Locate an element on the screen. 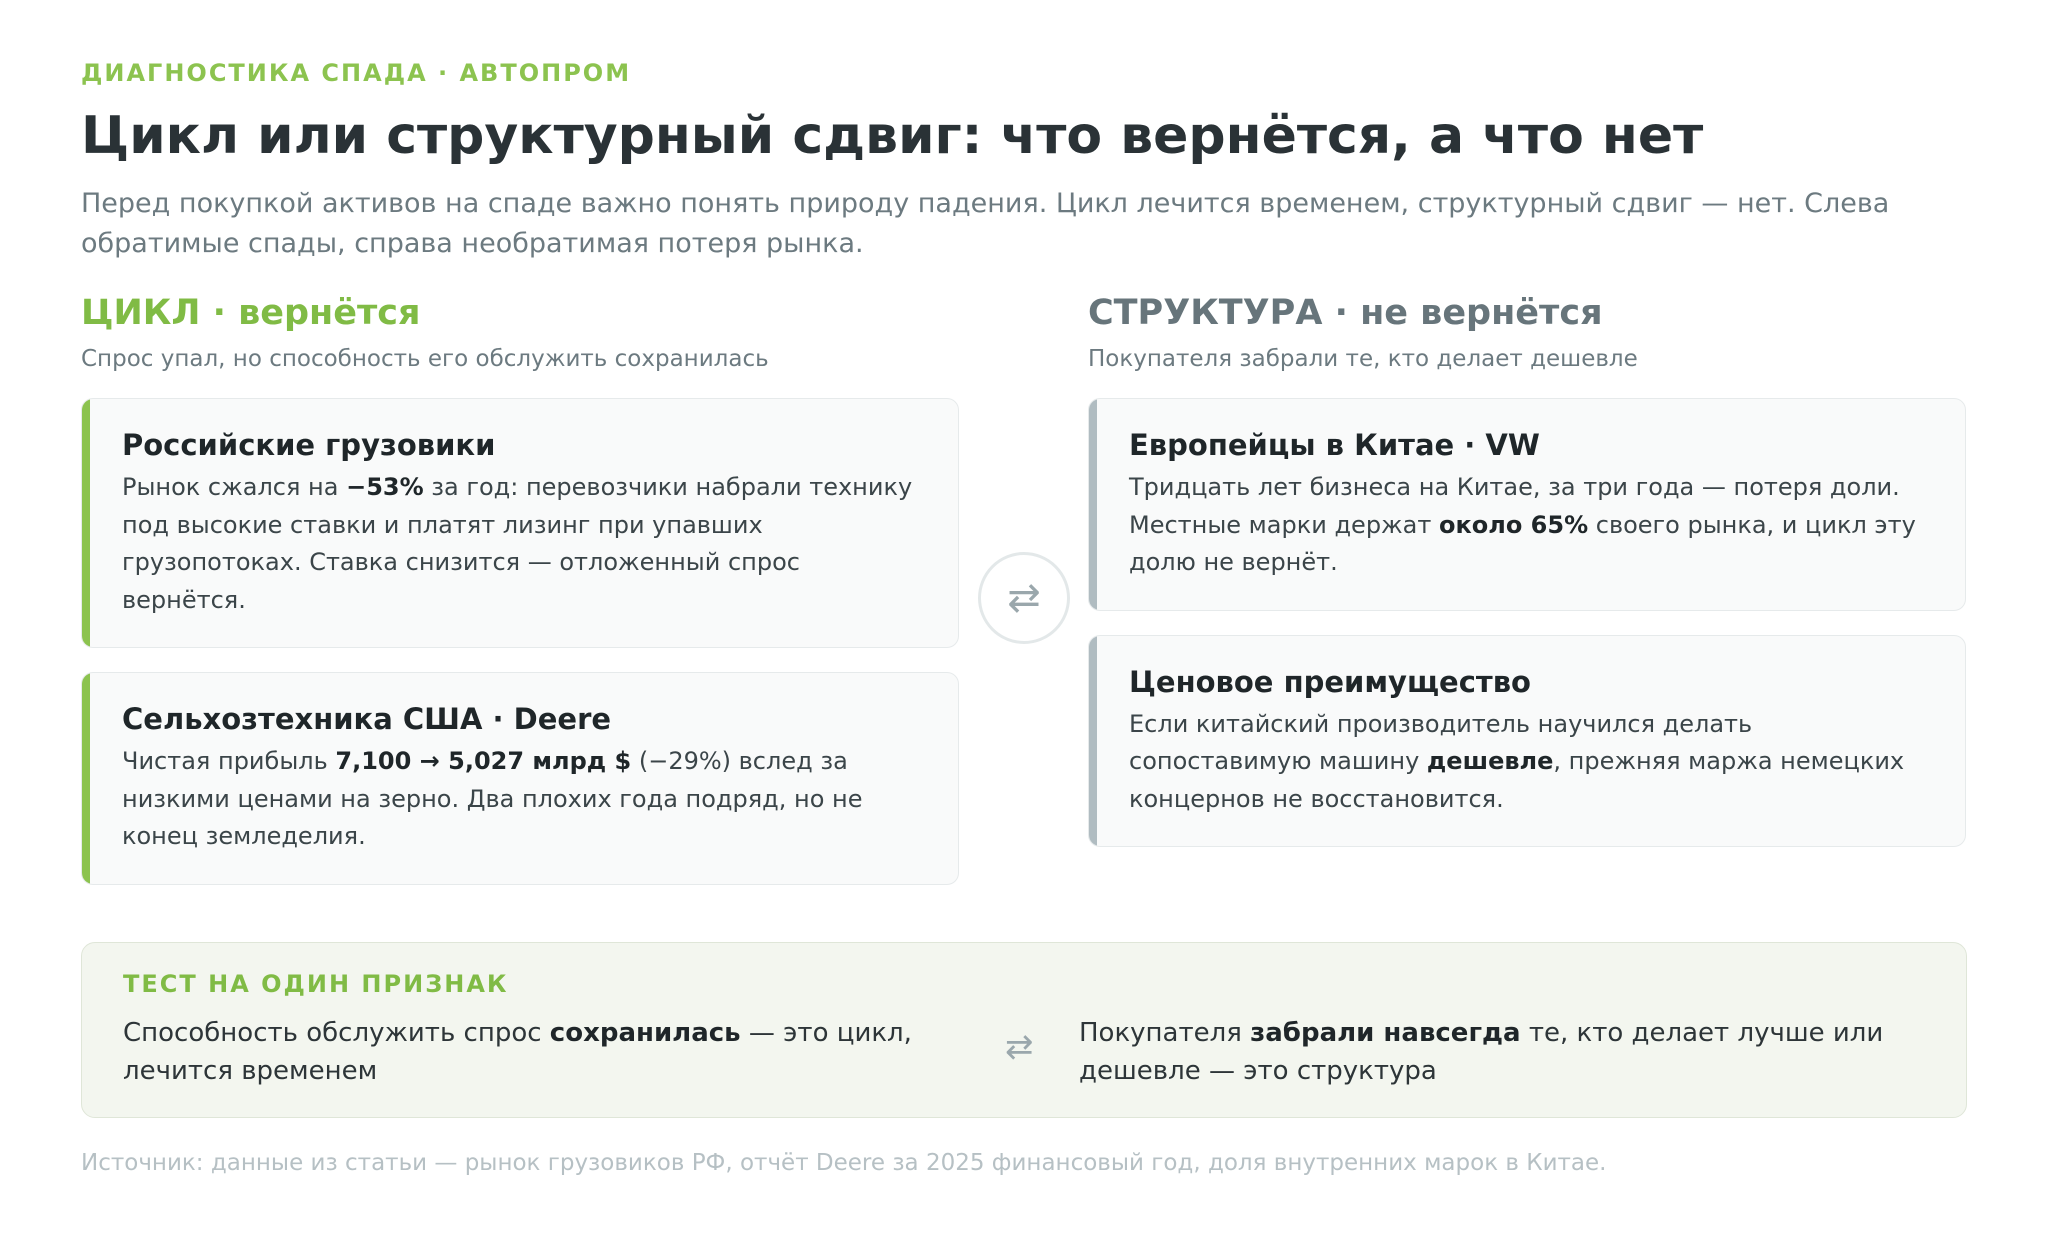 This screenshot has width=2048, height=1242. card-highlight: 7,100 → 5,027 млрд $ is located at coordinates (483, 761).